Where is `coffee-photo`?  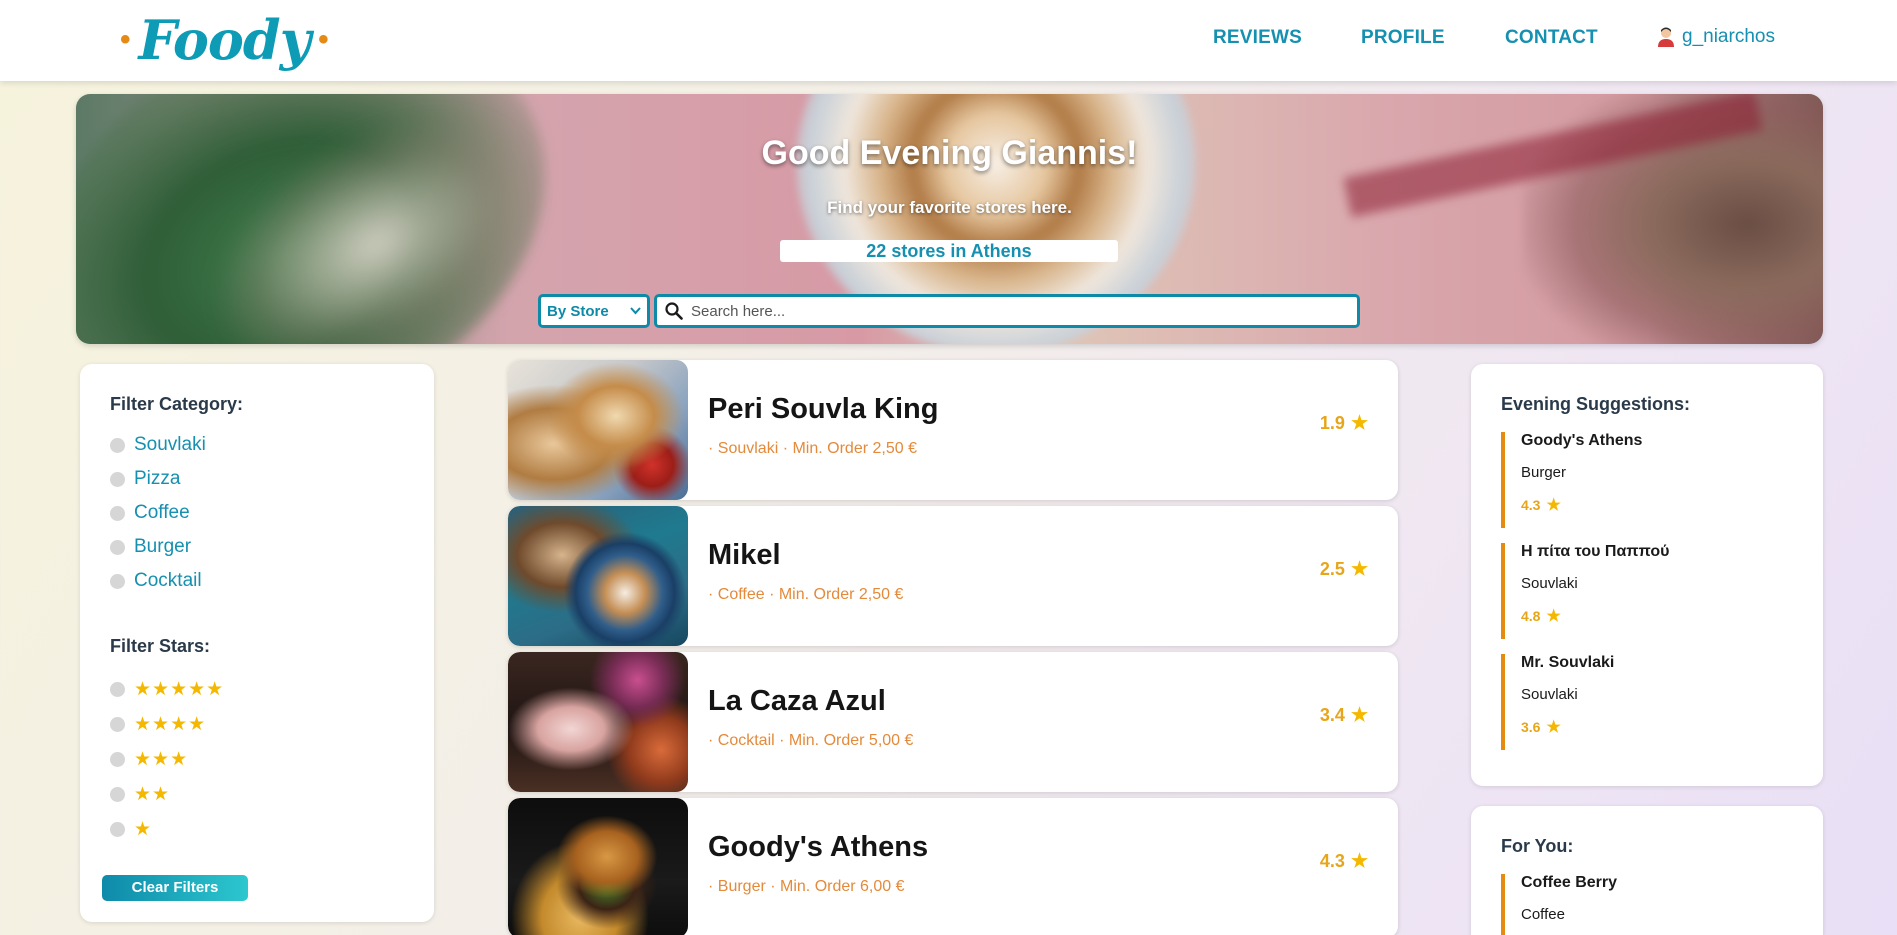 coffee-photo is located at coordinates (598, 576).